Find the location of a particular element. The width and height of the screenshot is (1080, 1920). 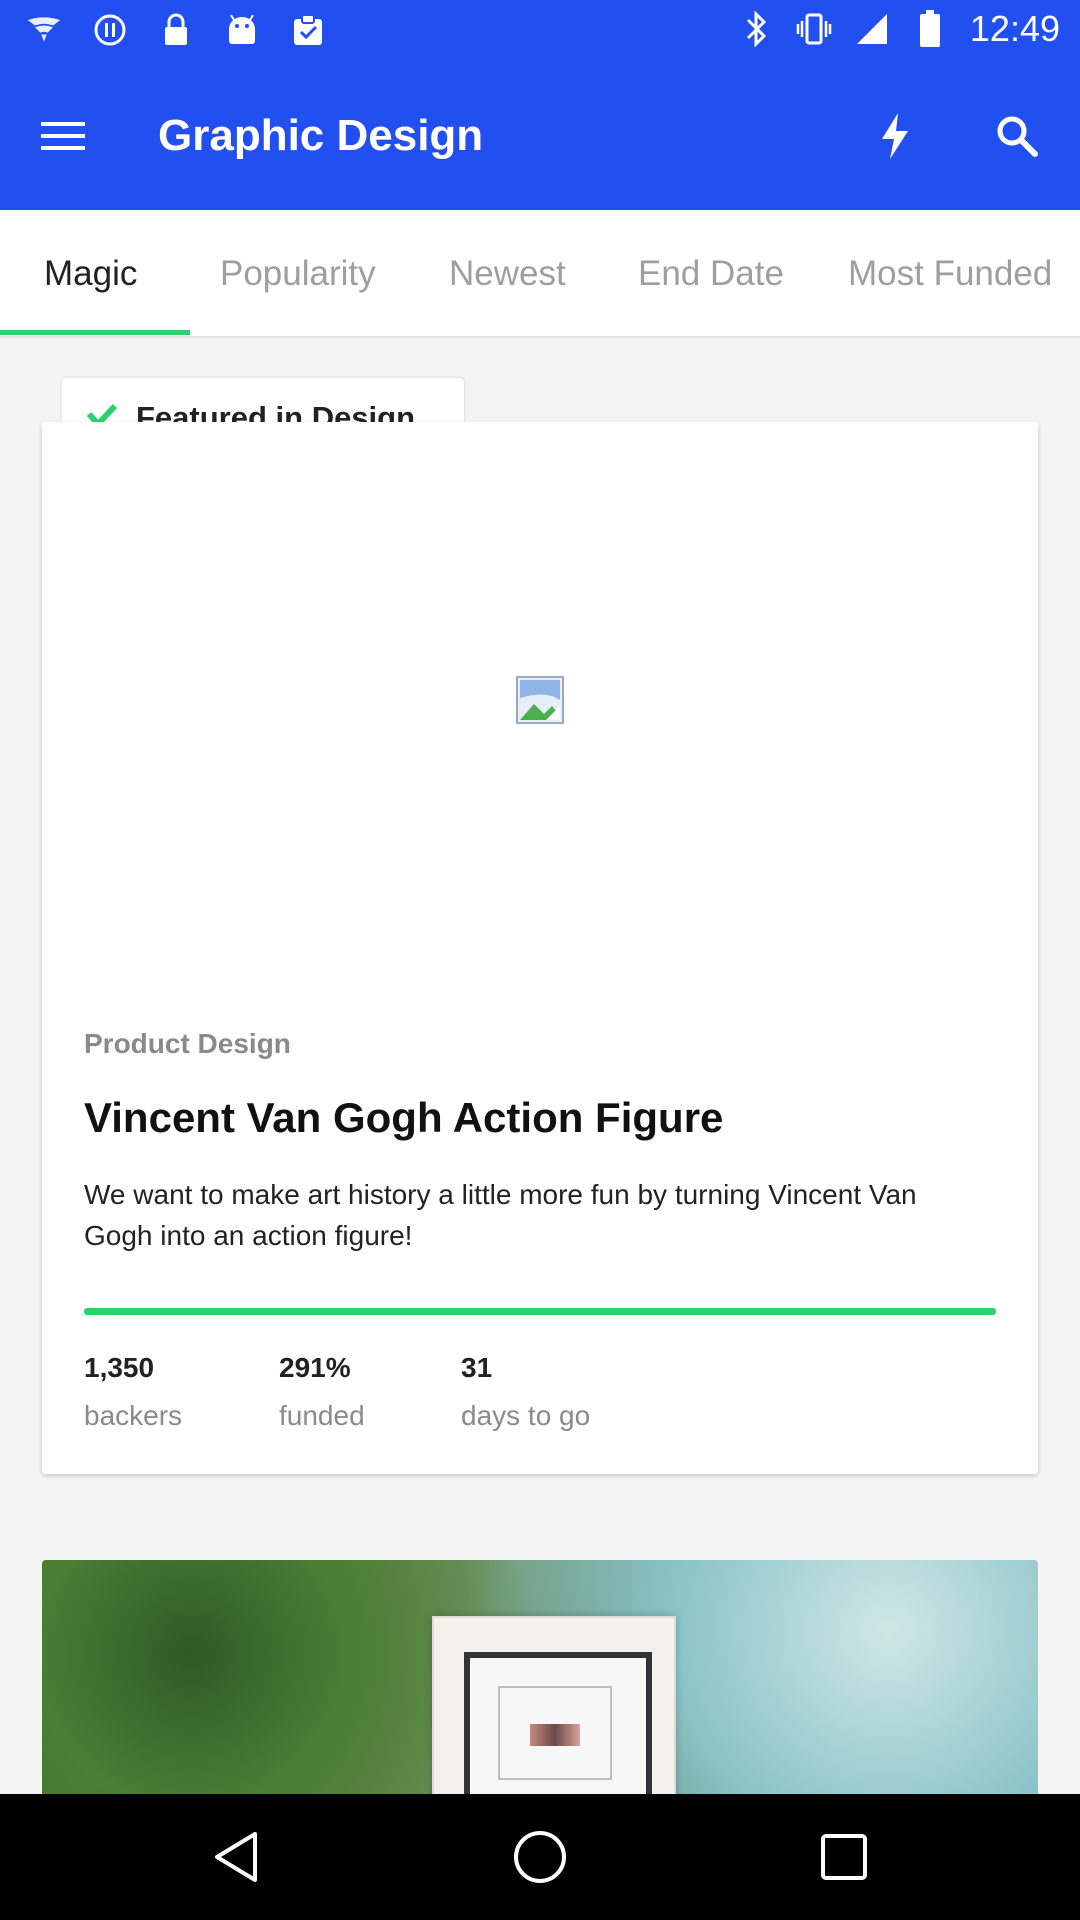

project-title: Vincent Van Gogh Action Figure is located at coordinates (404, 1117).